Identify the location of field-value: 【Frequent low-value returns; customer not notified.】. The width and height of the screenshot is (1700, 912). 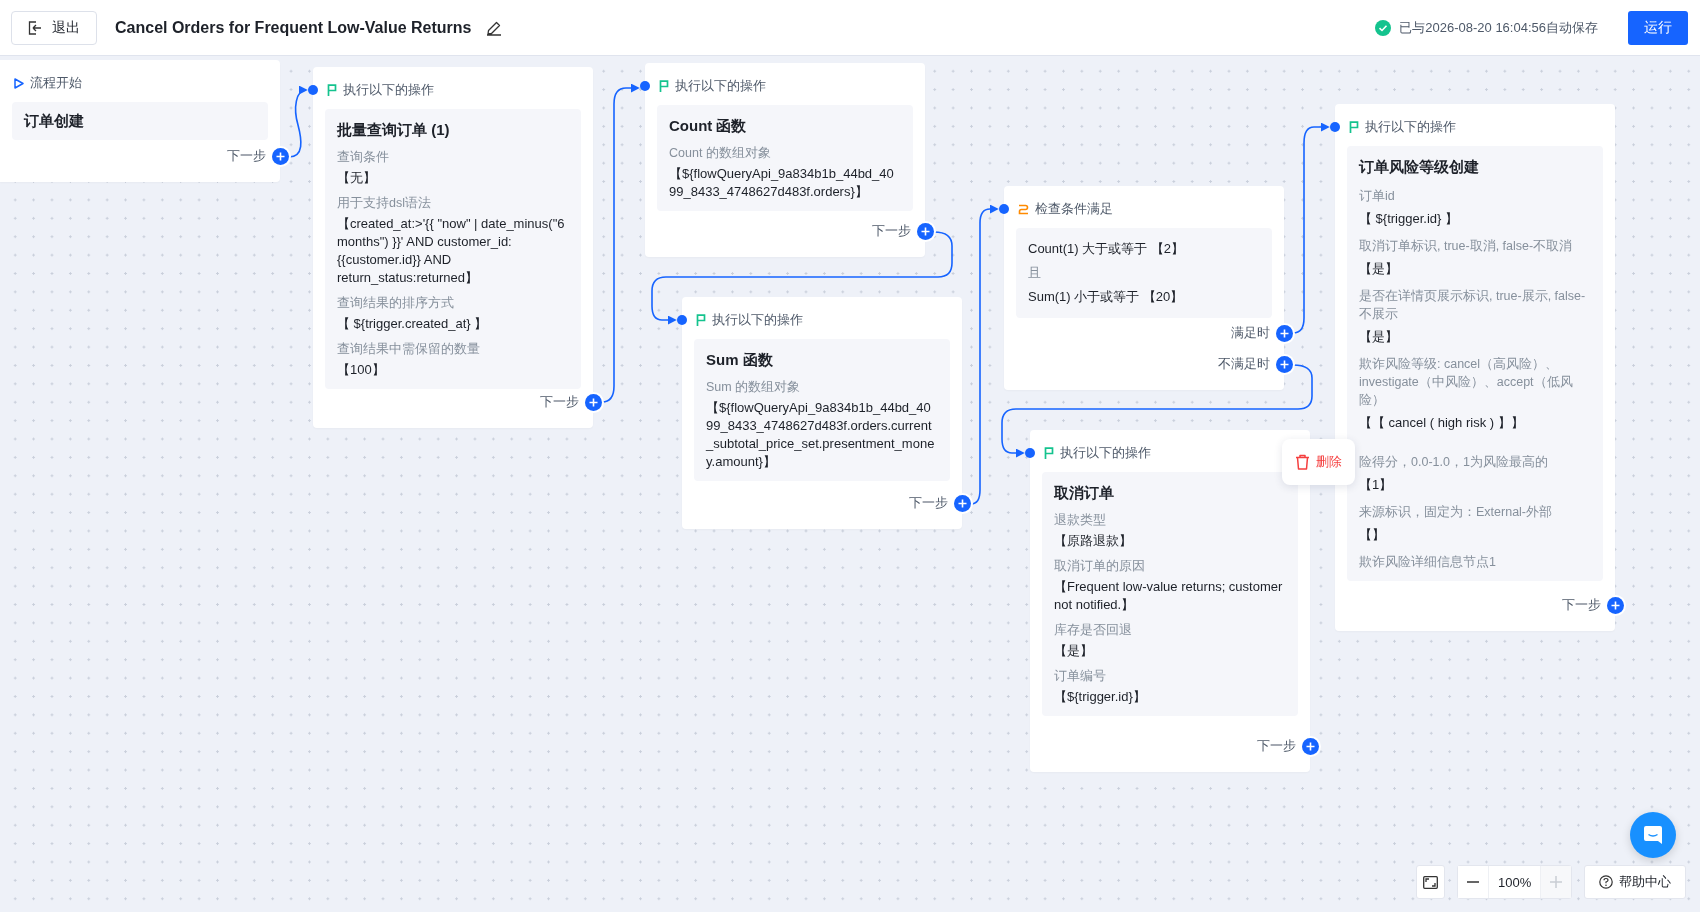
(1169, 596).